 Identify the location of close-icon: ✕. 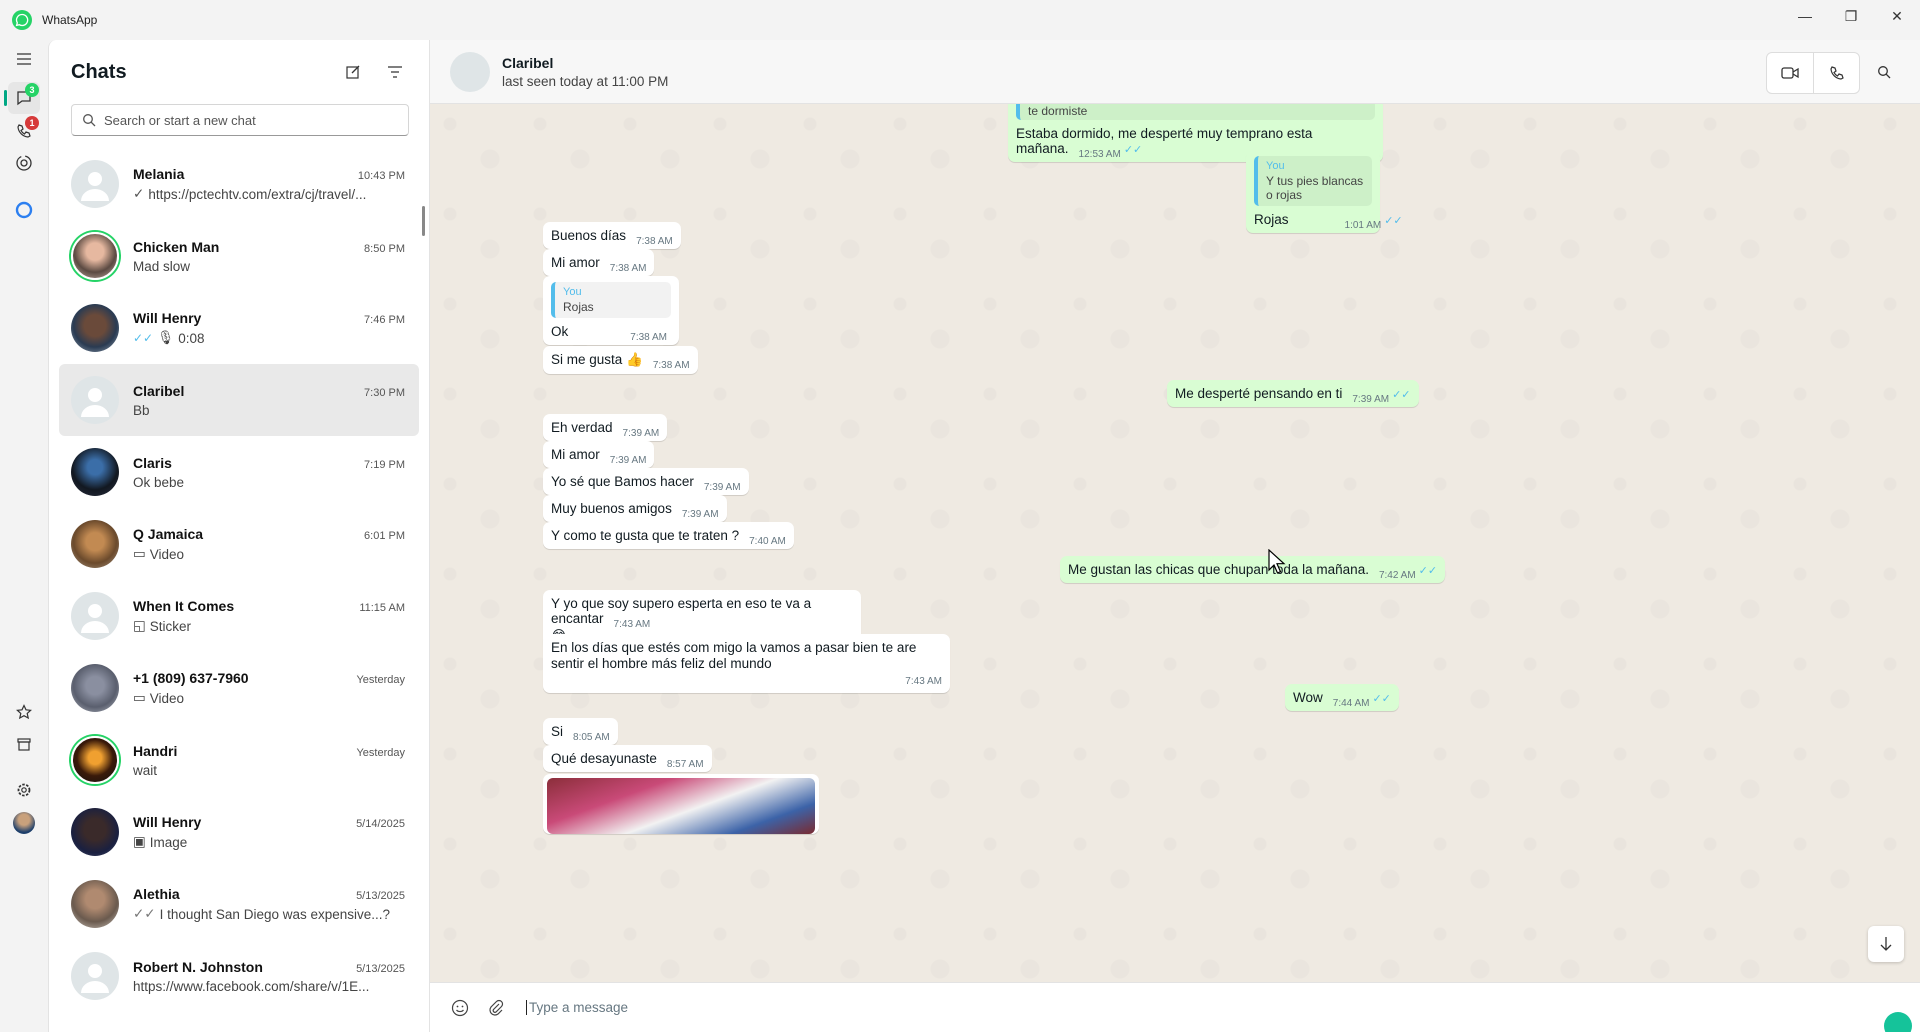
(1897, 16).